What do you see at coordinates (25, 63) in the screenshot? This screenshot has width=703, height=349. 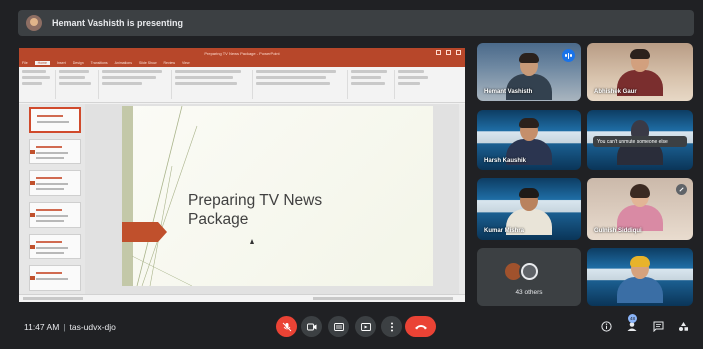 I see `ppt-tab: File` at bounding box center [25, 63].